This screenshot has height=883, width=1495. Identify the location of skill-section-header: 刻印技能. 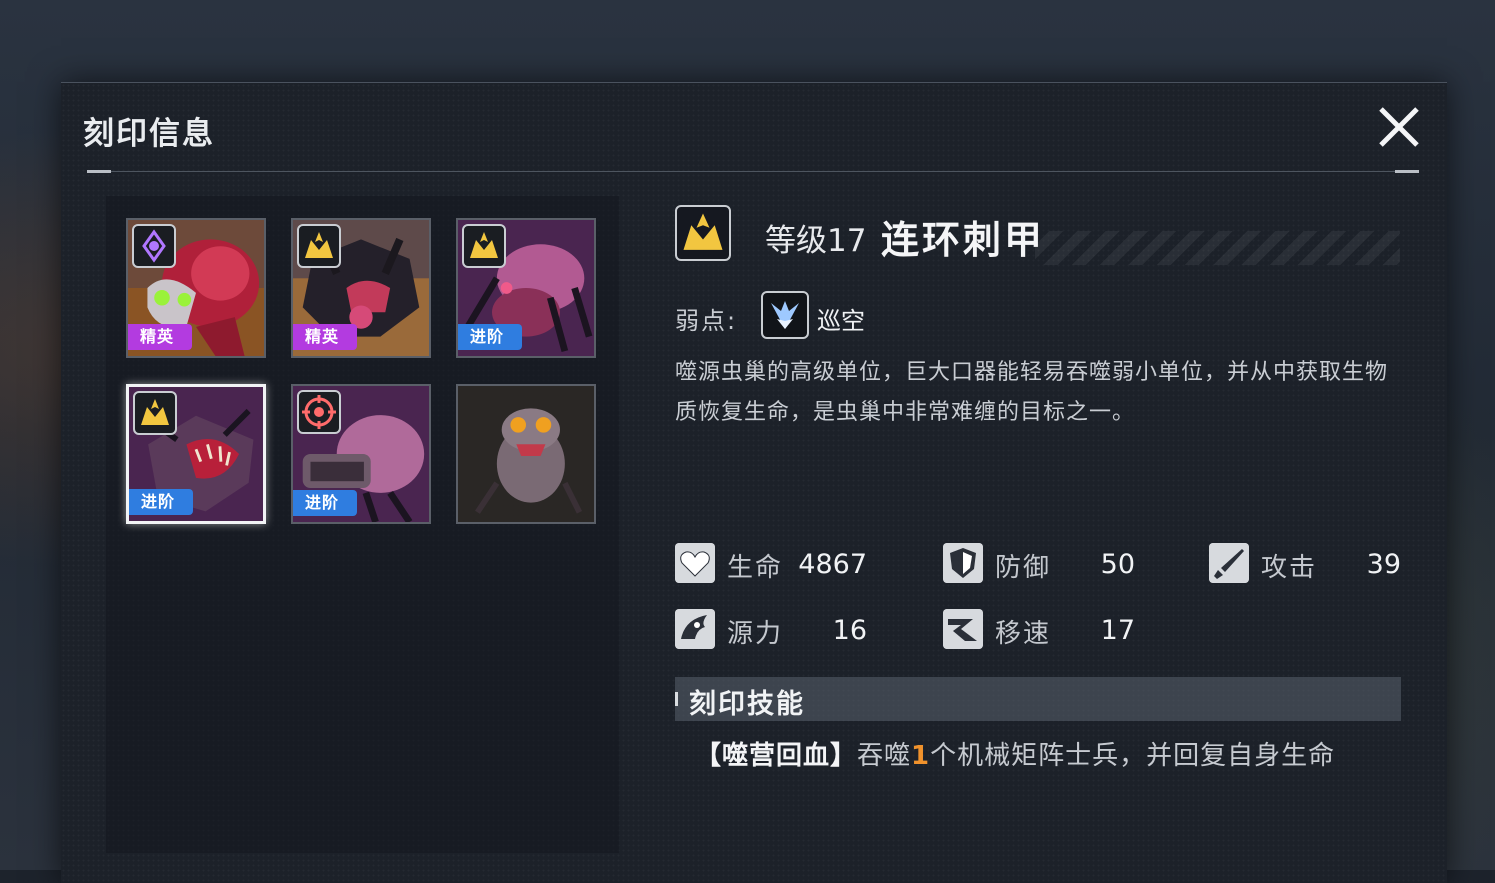
(1038, 699).